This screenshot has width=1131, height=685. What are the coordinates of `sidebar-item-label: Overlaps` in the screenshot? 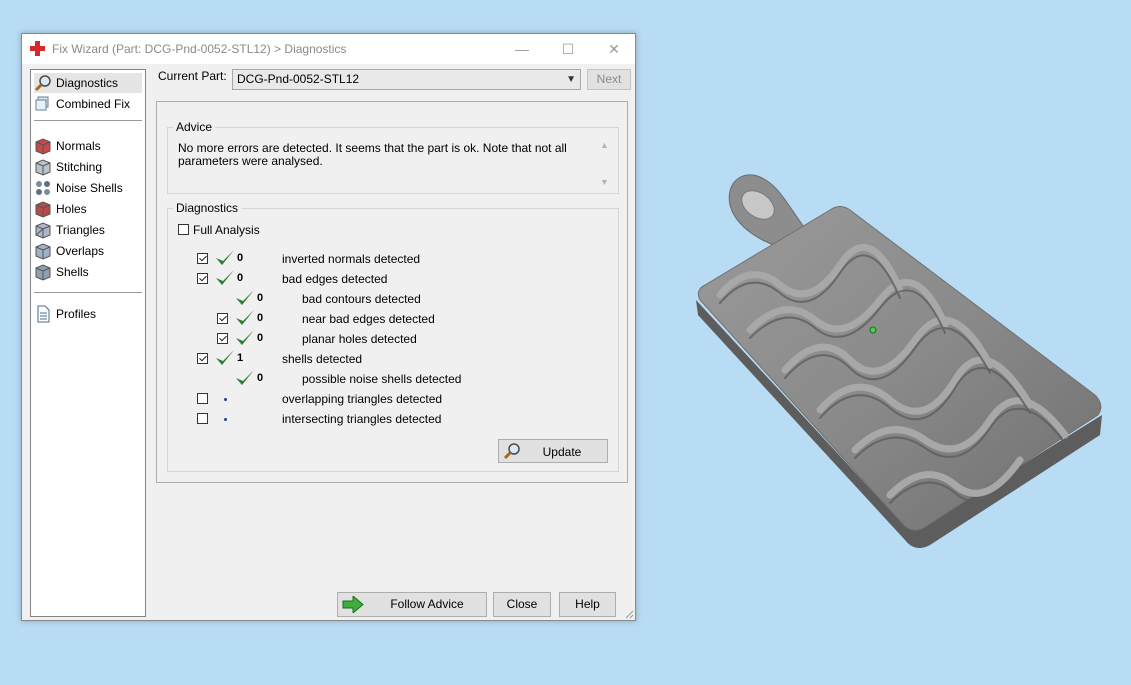 It's located at (80, 251).